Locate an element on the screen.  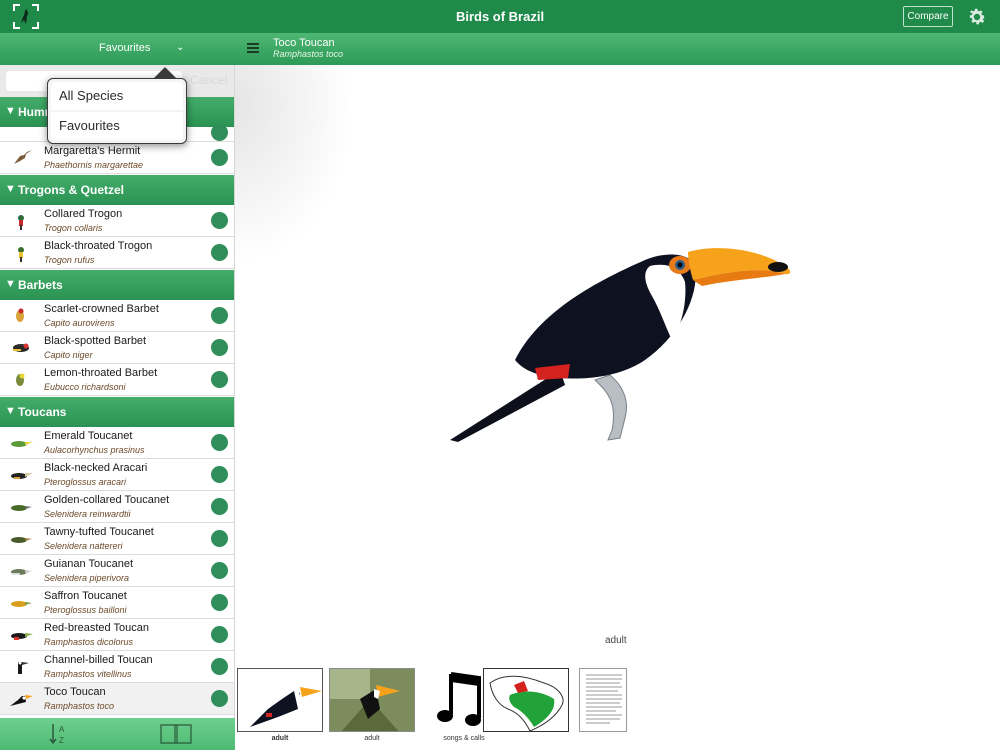
cancel-search-button: Cancel is located at coordinates (208, 80).